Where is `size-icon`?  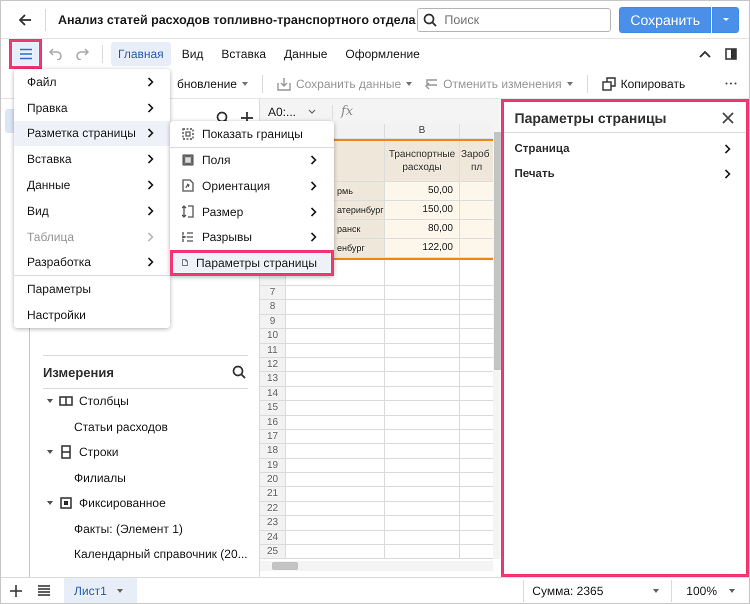
size-icon is located at coordinates (188, 211).